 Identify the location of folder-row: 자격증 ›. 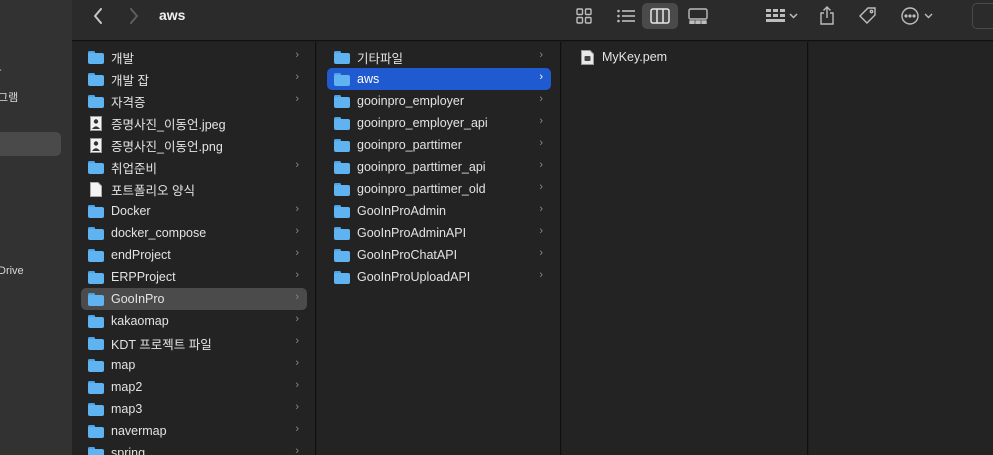
(194, 101).